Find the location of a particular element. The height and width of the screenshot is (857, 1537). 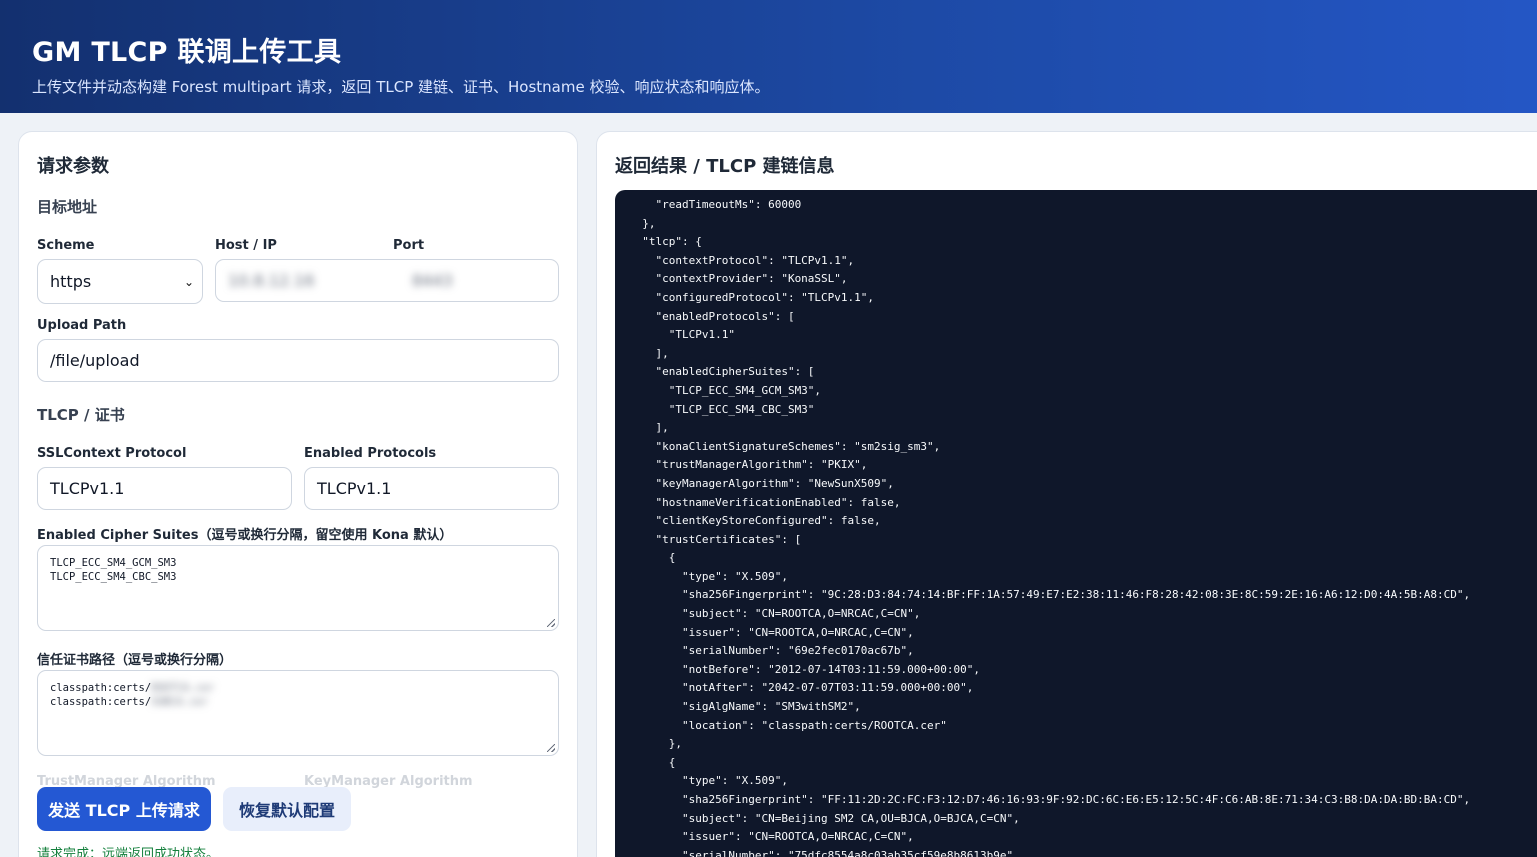

json-line: "trustCertificates": [ is located at coordinates (715, 539).